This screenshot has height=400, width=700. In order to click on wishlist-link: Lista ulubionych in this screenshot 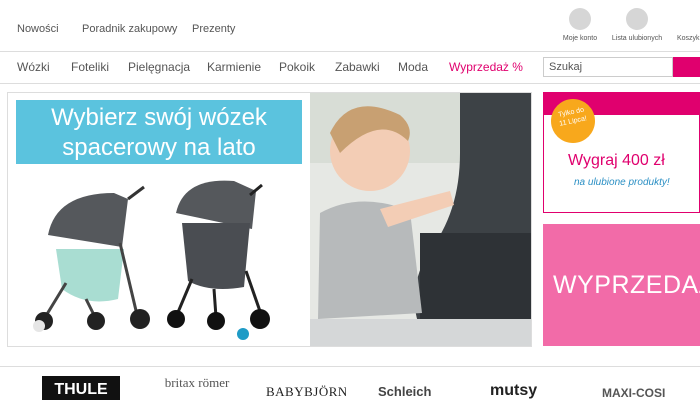, I will do `click(637, 25)`.